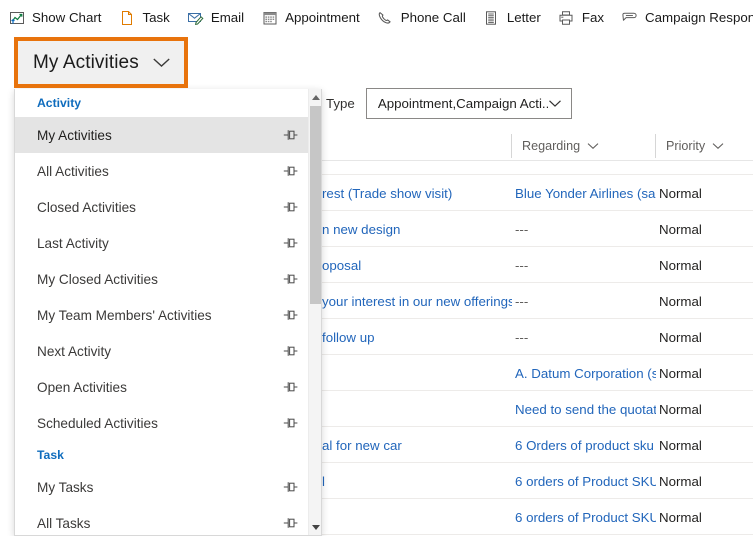 This screenshot has height=536, width=753. I want to click on view-list-item-label: Closed Activities, so click(86, 207).